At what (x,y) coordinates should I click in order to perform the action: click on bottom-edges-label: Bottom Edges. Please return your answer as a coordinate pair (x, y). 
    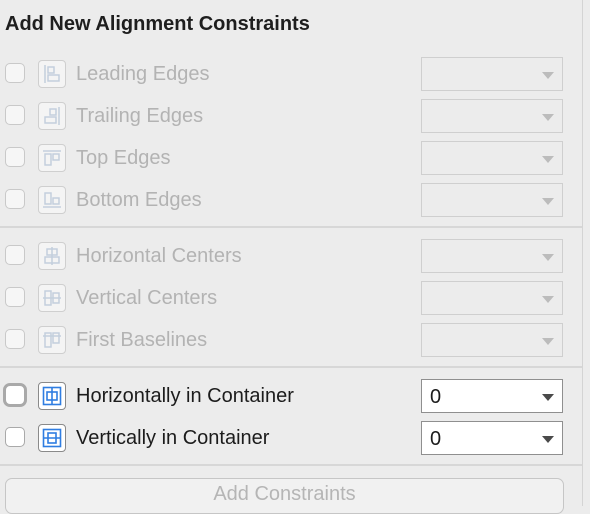
    Looking at the image, I should click on (139, 200).